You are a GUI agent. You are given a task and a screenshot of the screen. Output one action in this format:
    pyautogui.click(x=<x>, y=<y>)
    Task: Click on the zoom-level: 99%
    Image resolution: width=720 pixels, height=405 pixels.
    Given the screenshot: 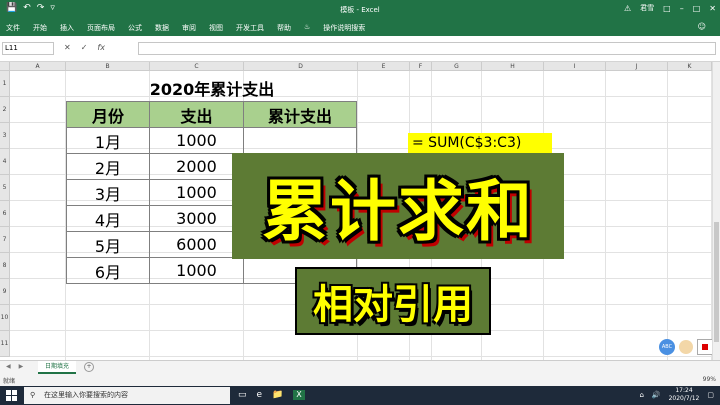 What is the action you would take?
    pyautogui.click(x=709, y=379)
    